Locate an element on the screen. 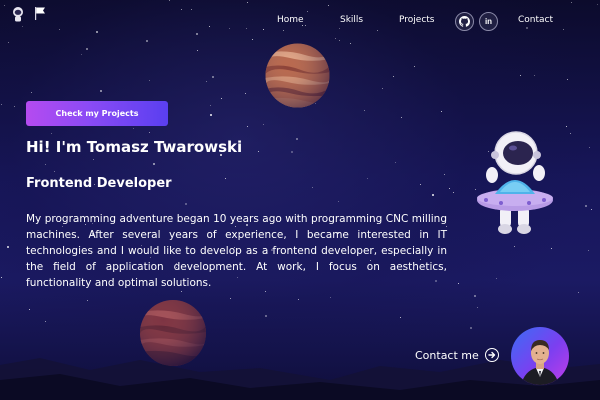 The height and width of the screenshot is (400, 600). astronaut-ufo-illustration is located at coordinates (515, 182).